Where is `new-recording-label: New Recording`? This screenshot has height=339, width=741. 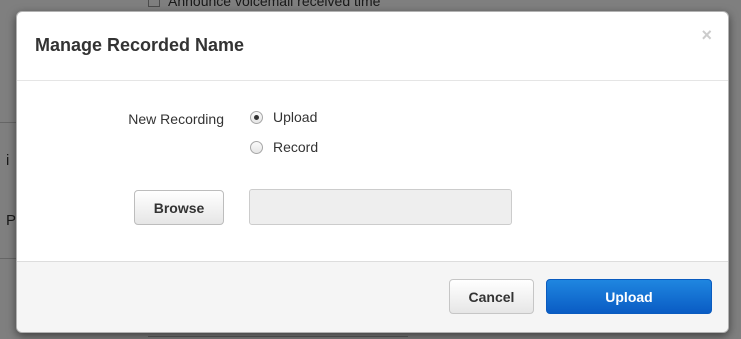 new-recording-label: New Recording is located at coordinates (176, 119).